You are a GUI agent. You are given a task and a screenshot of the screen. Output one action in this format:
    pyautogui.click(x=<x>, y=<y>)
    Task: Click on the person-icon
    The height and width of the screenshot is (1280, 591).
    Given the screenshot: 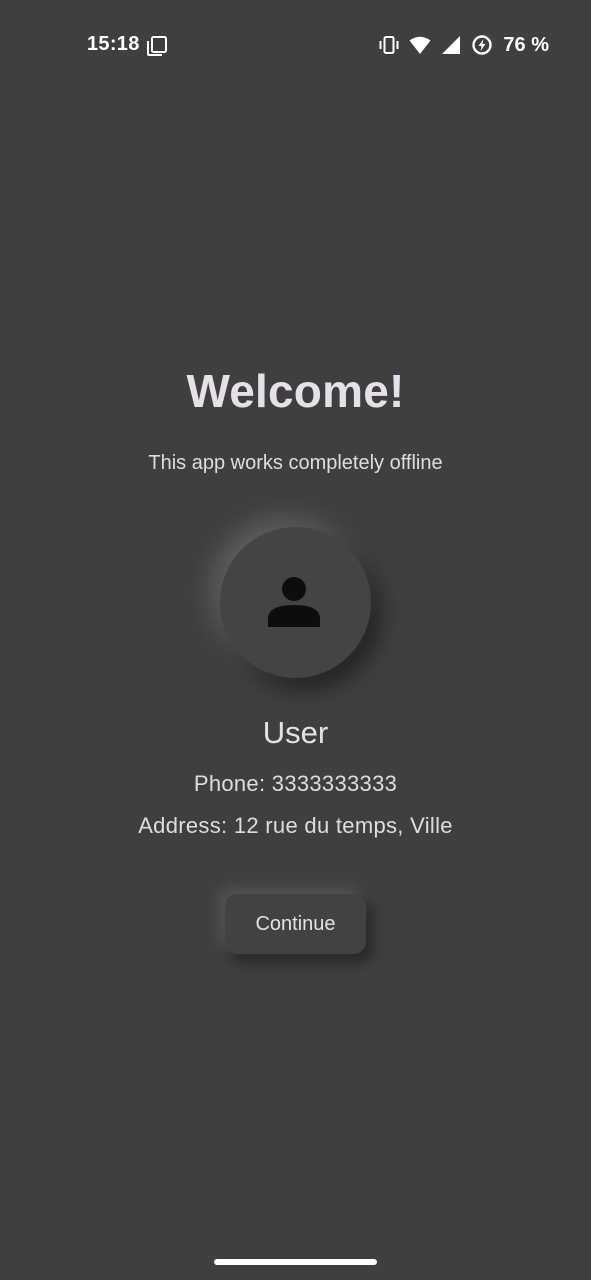 What is the action you would take?
    pyautogui.click(x=294, y=602)
    